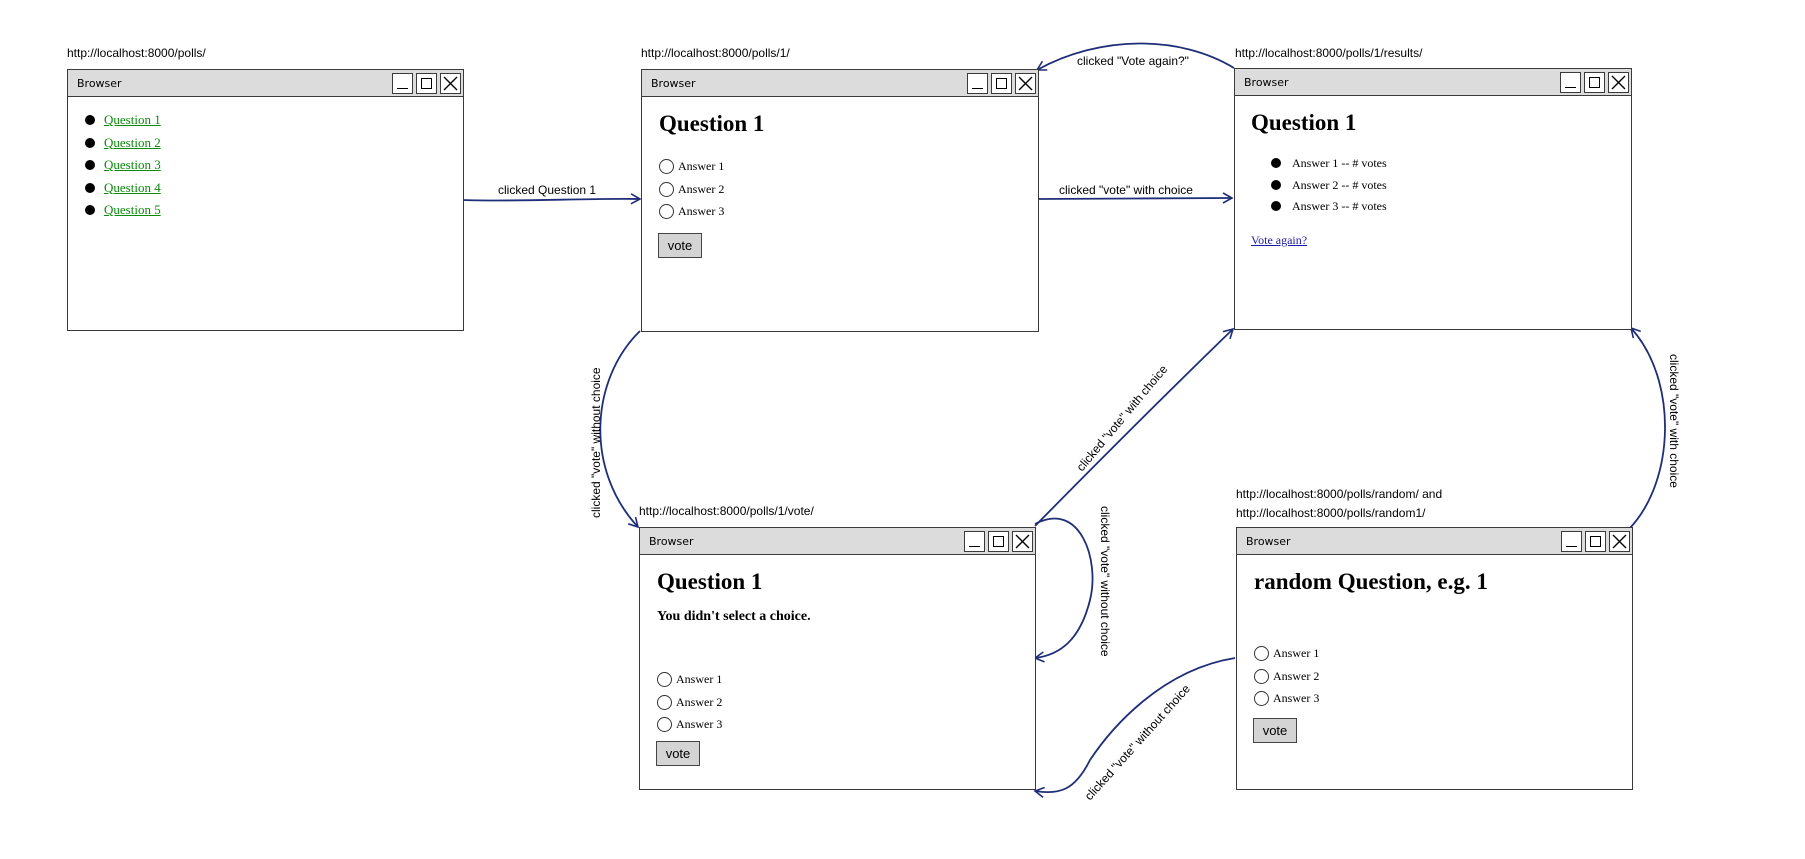 This screenshot has height=859, width=1805. What do you see at coordinates (1063, 590) in the screenshot?
I see `edge-vote-without-choice-self` at bounding box center [1063, 590].